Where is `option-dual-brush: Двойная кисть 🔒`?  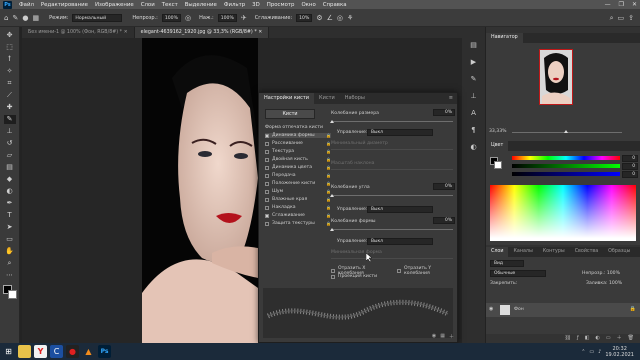
option-dual-brush: Двойная кисть 🔒 is located at coordinates (298, 159).